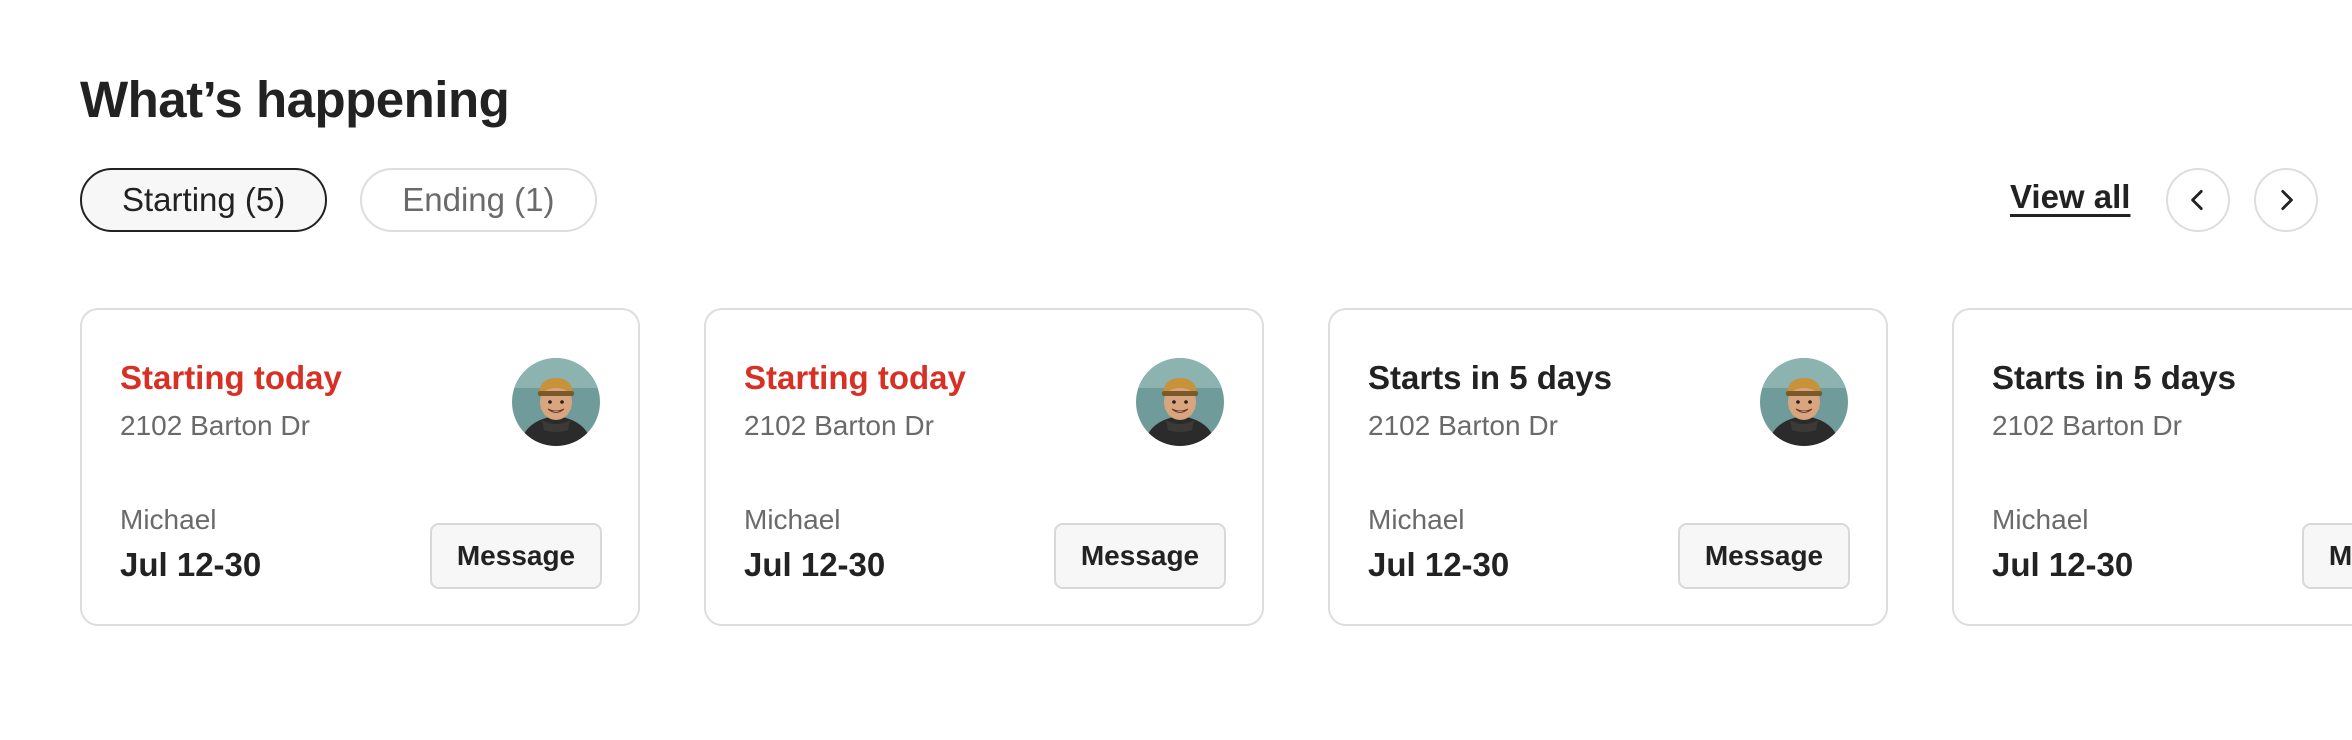 The width and height of the screenshot is (2352, 740). What do you see at coordinates (204, 200) in the screenshot?
I see `filter-chip-starting: Starting (5)` at bounding box center [204, 200].